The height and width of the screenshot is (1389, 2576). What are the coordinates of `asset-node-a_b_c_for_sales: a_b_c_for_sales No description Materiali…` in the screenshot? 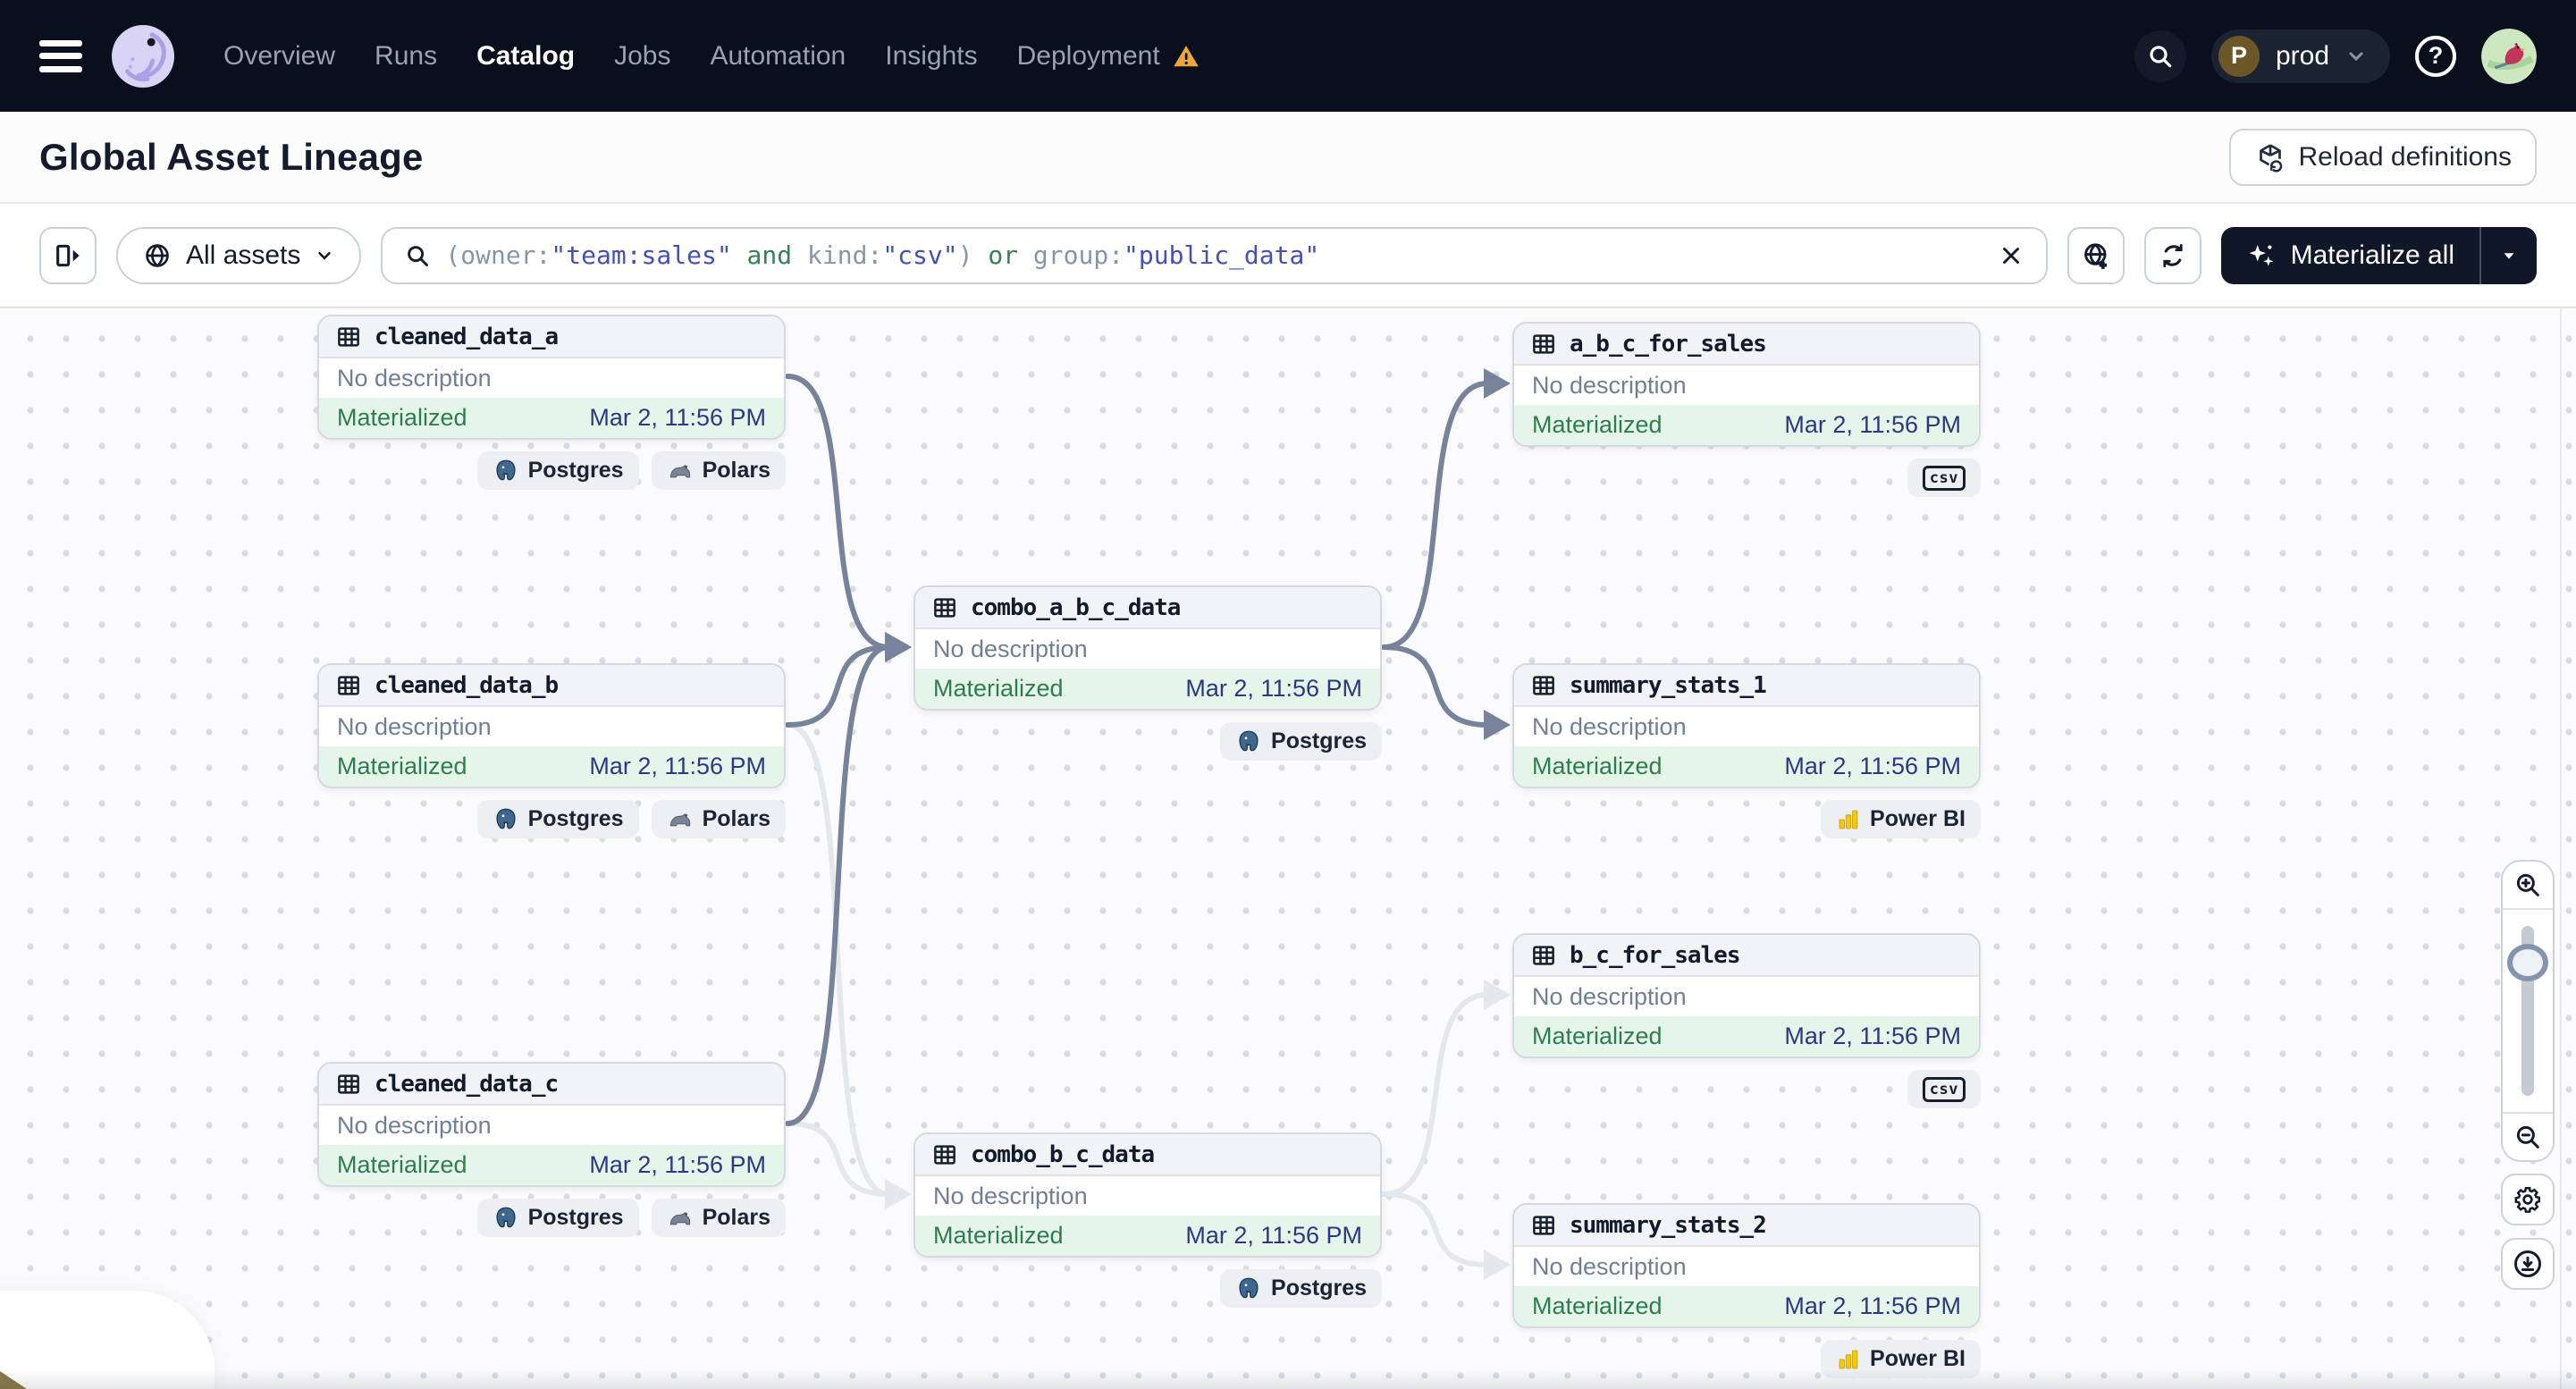 It's located at (1747, 409).